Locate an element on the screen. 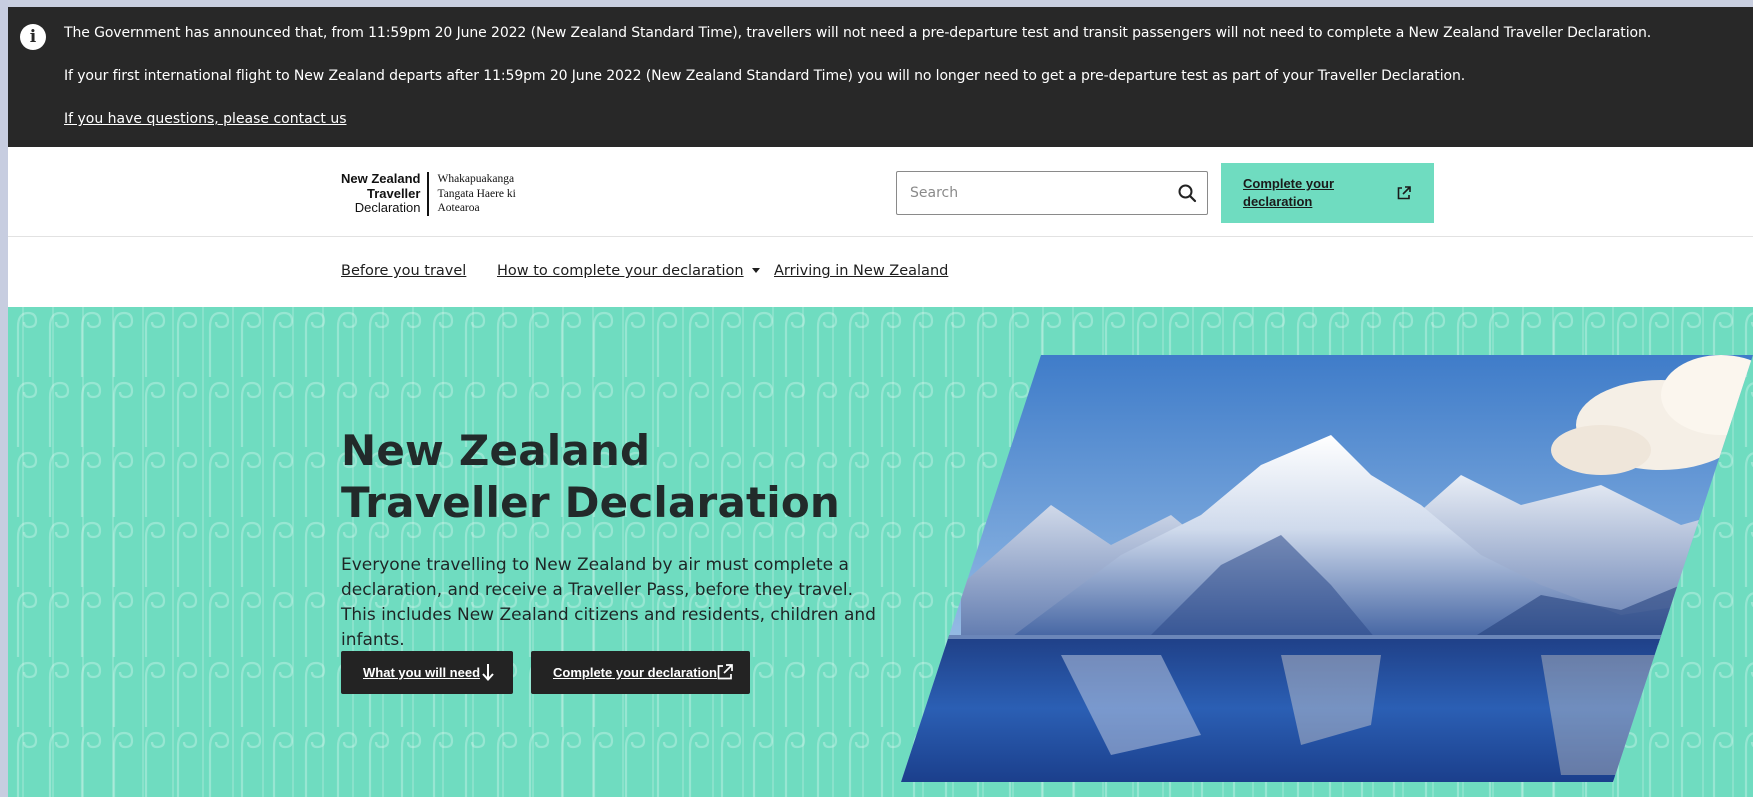 Image resolution: width=1753 pixels, height=797 pixels. logo-english: New Zealand Traveller Declaration is located at coordinates (385, 193).